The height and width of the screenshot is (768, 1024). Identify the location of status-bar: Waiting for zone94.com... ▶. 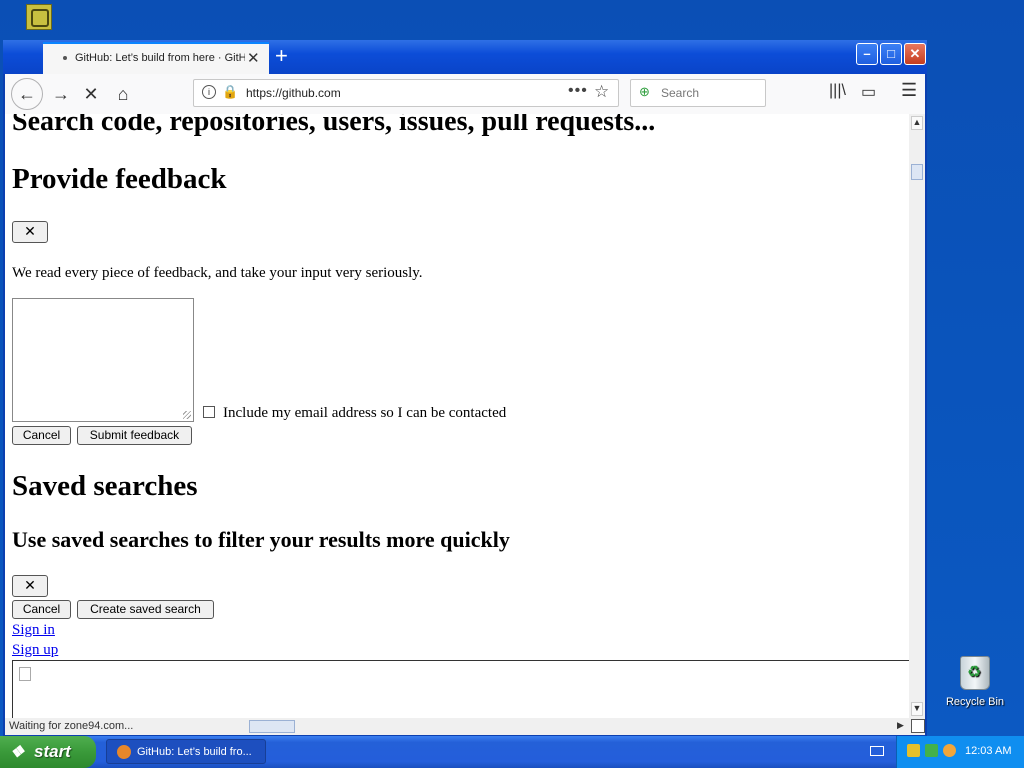
(465, 726).